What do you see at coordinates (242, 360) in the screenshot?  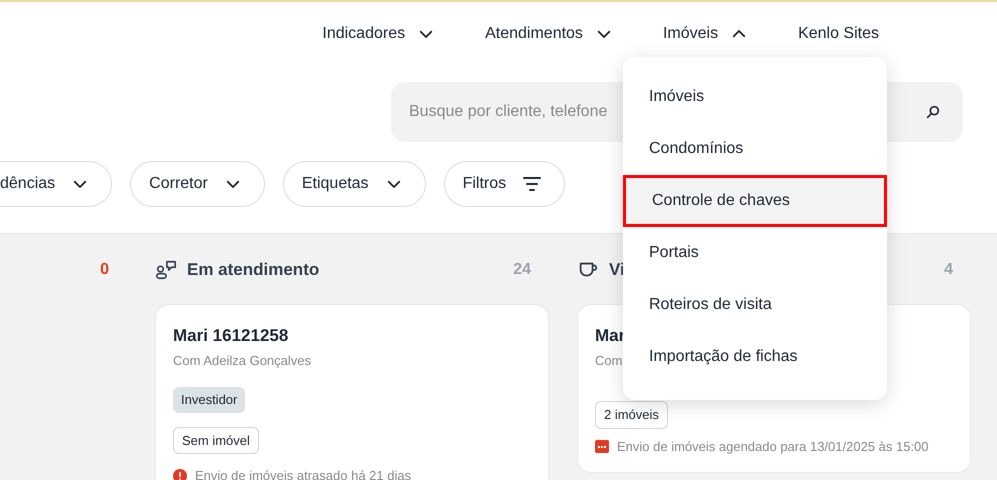 I see `lead-subtitle: Com Adeilza Gonçalves` at bounding box center [242, 360].